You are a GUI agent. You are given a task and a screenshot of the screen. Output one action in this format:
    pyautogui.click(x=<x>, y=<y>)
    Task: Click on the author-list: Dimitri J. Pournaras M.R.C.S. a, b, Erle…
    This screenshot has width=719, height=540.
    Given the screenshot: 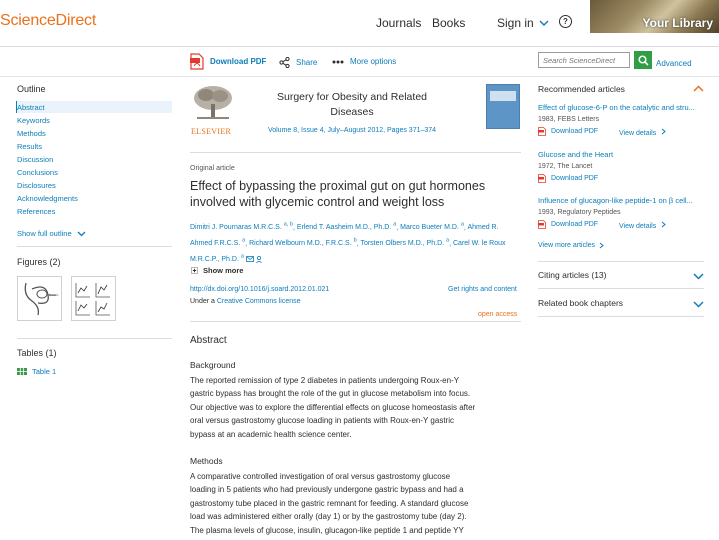 What is the action you would take?
    pyautogui.click(x=348, y=242)
    